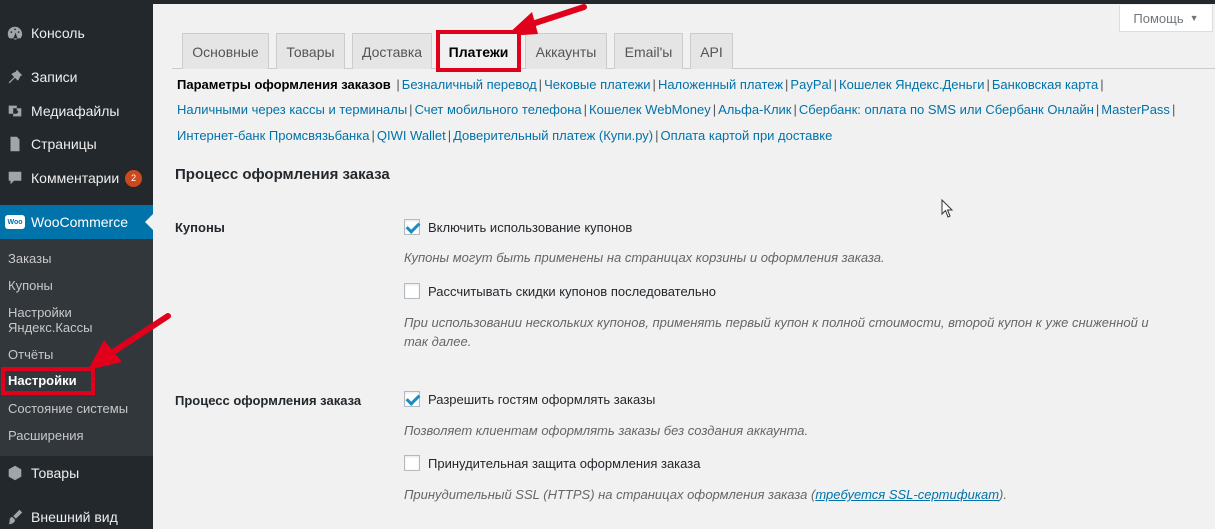 The width and height of the screenshot is (1215, 529). Describe the element at coordinates (46, 435) in the screenshot. I see `submenu-item-extensions: Расширения` at that location.